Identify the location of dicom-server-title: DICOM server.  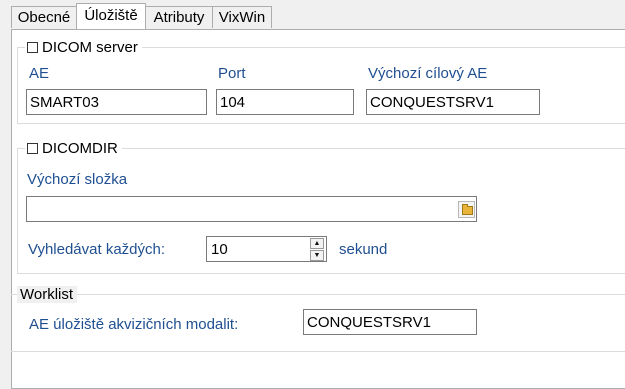
(90, 47).